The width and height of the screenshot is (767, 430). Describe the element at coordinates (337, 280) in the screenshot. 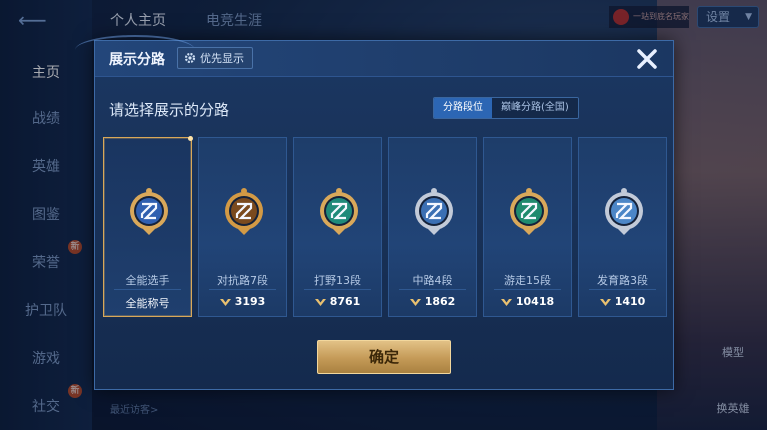

I see `lane-card-name: 打野13段` at that location.